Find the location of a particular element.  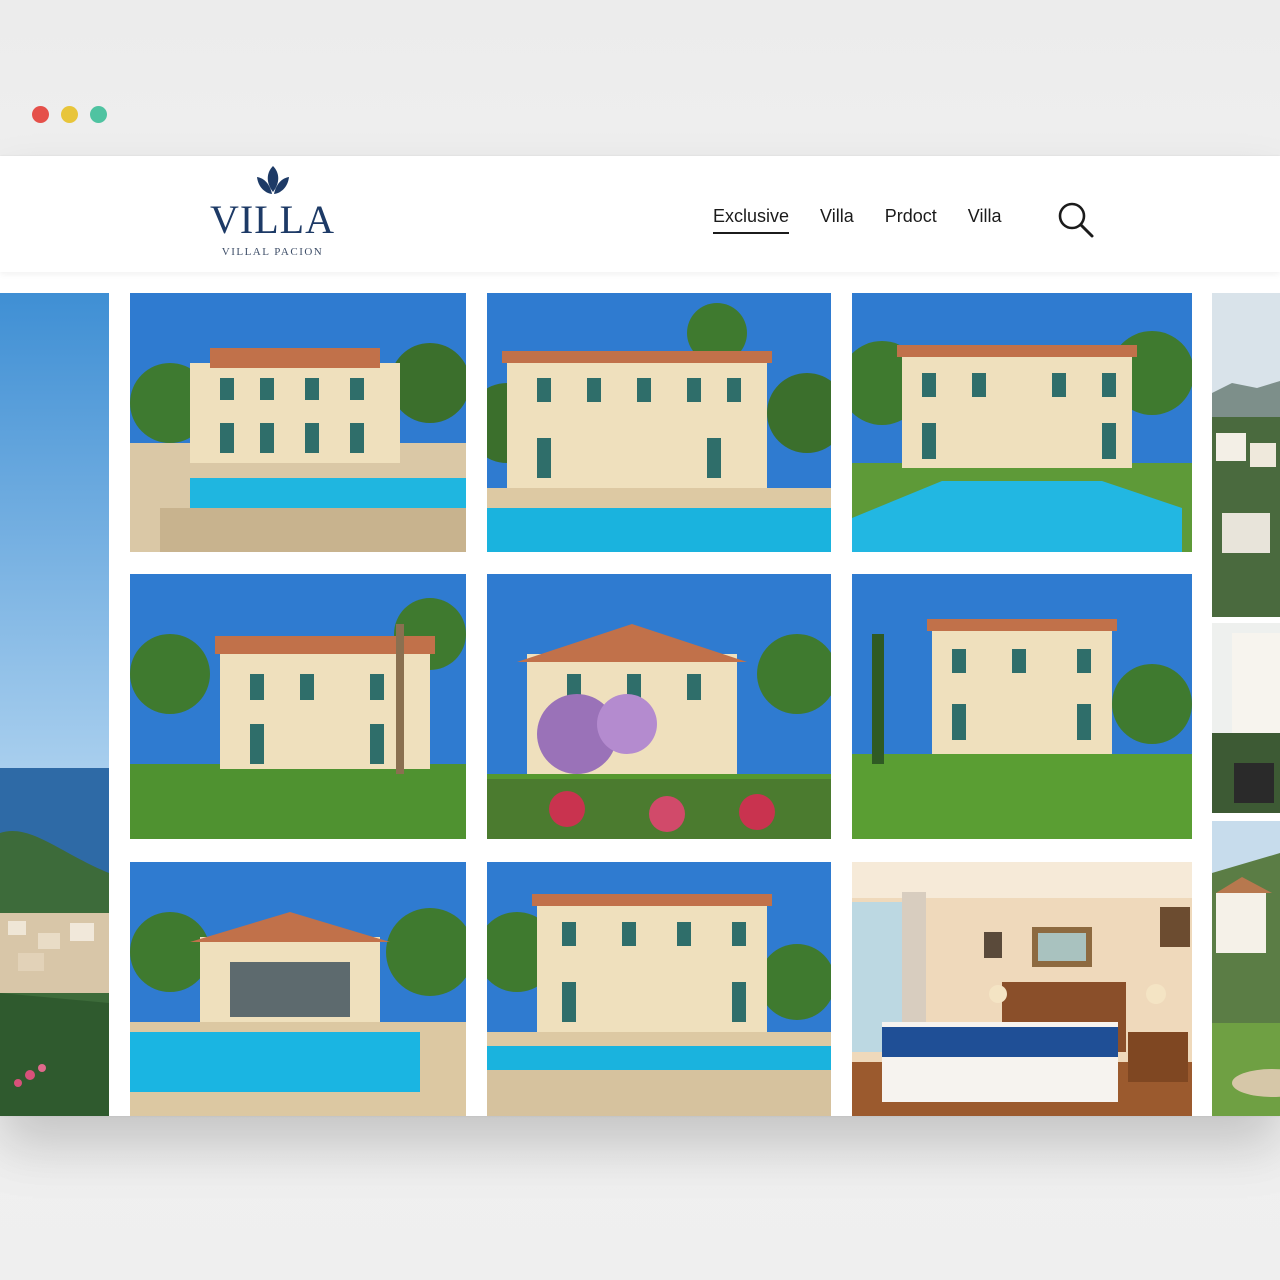

window-controls is located at coordinates (69, 114).